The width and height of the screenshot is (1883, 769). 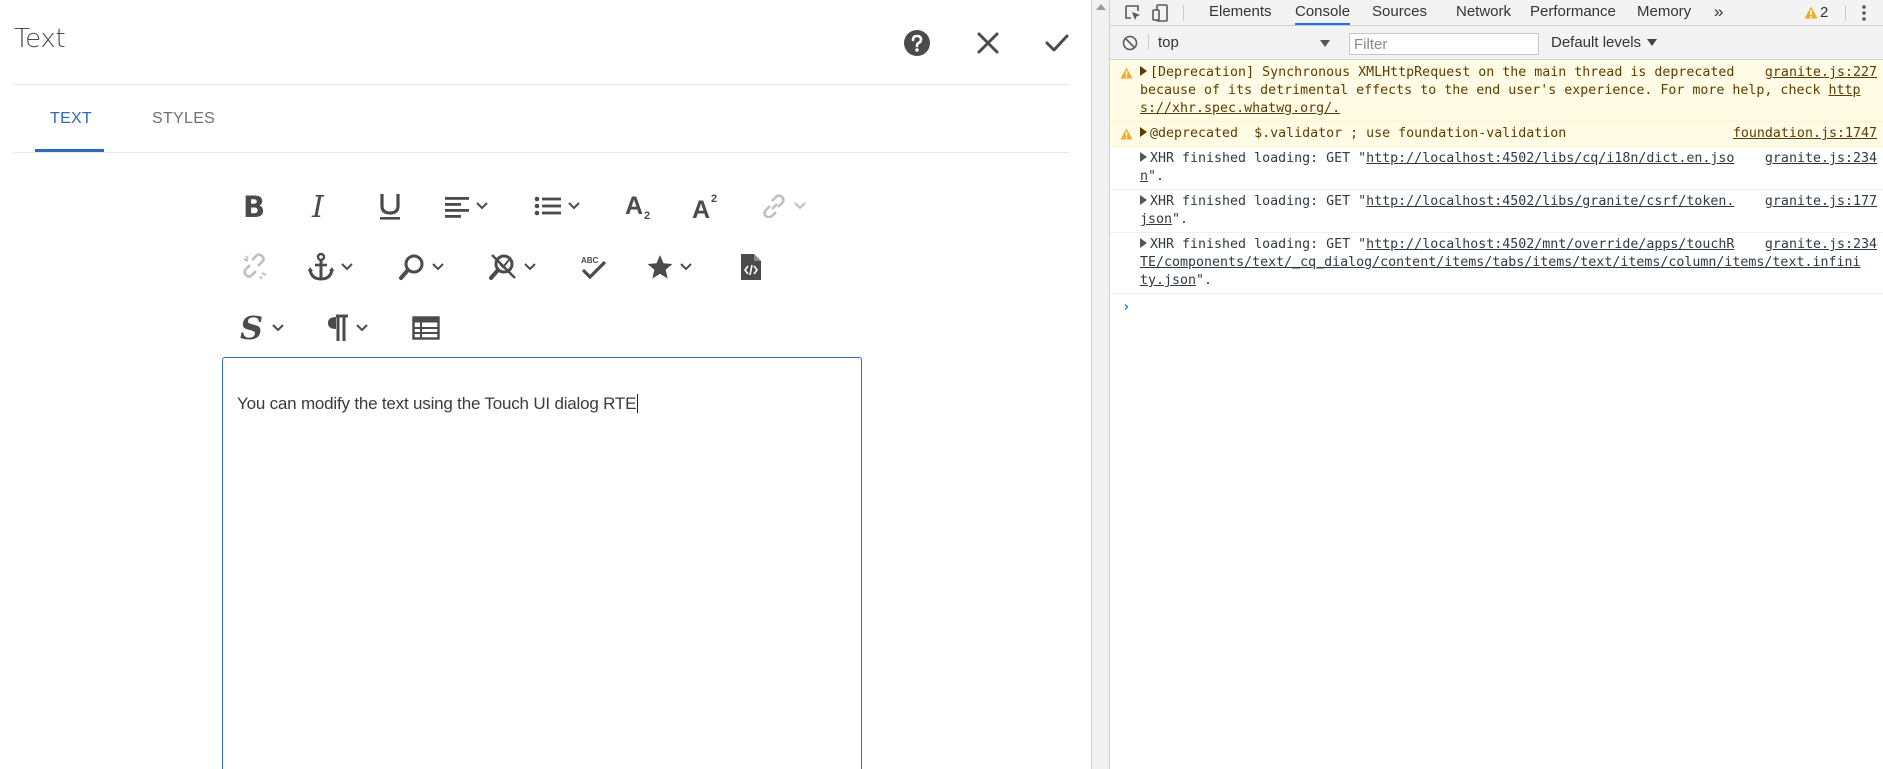 What do you see at coordinates (1057, 43) in the screenshot?
I see `done-button` at bounding box center [1057, 43].